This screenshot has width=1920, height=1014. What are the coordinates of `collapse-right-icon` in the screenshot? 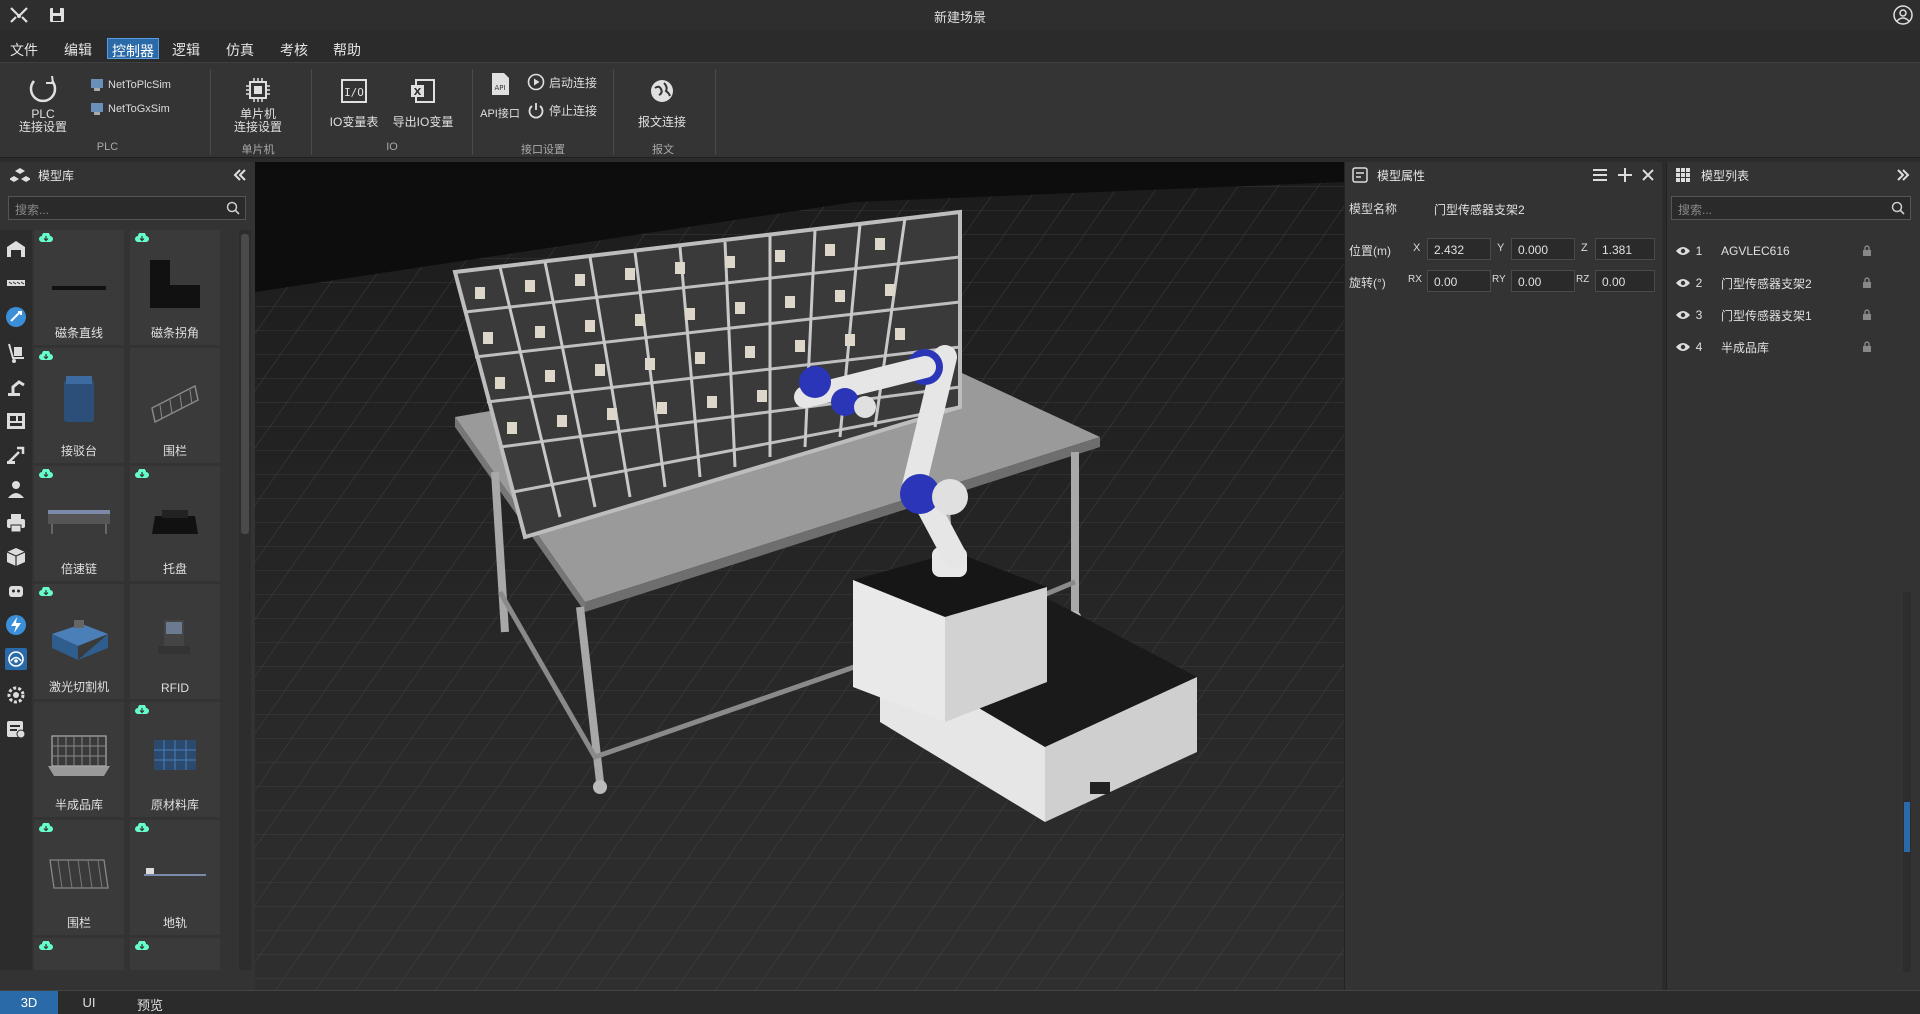 It's located at (1903, 175).